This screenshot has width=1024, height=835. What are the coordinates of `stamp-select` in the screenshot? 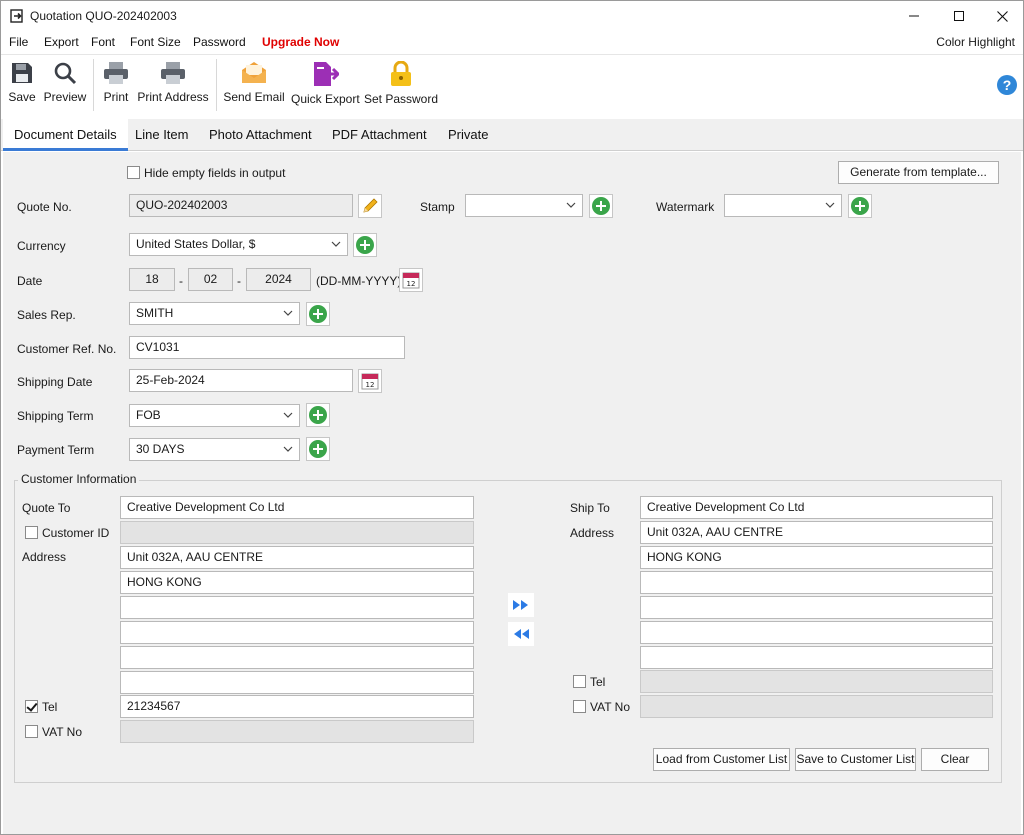 It's located at (524, 205).